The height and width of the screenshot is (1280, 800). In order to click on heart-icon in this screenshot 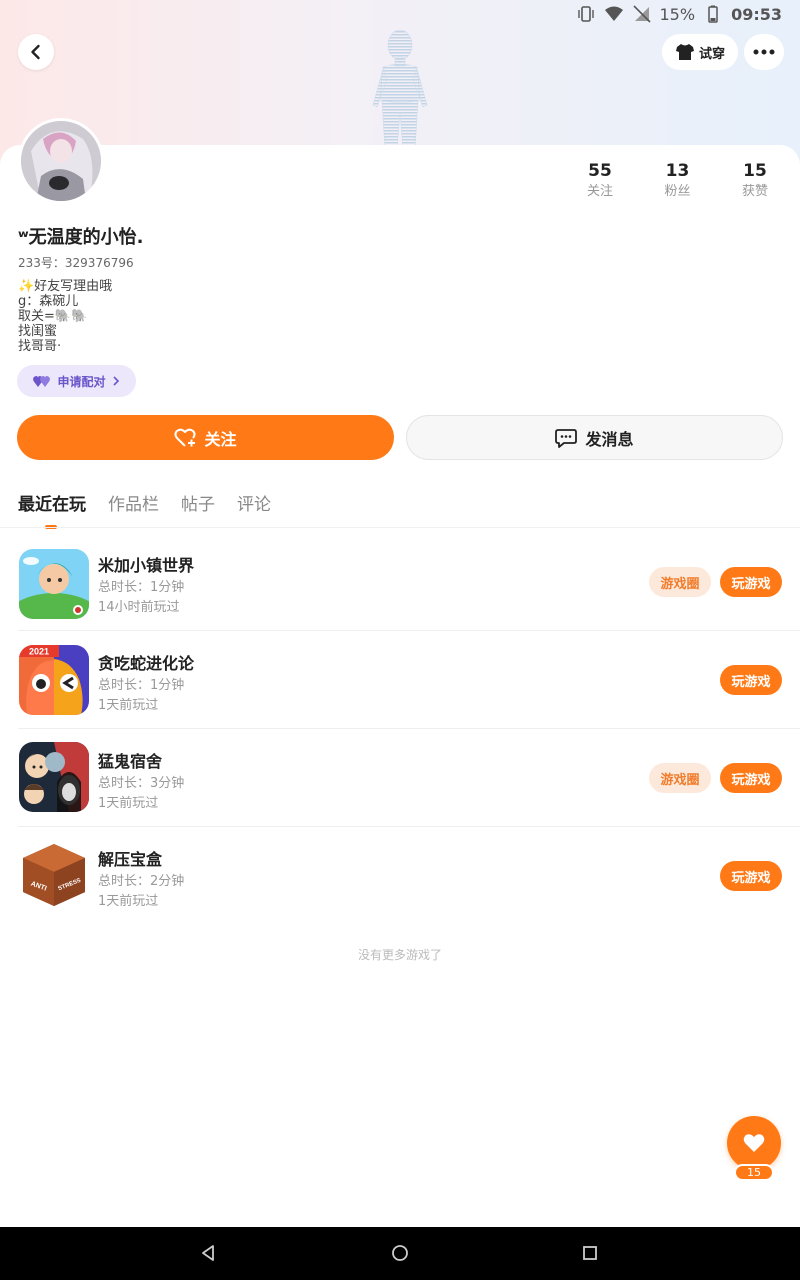, I will do `click(754, 1143)`.